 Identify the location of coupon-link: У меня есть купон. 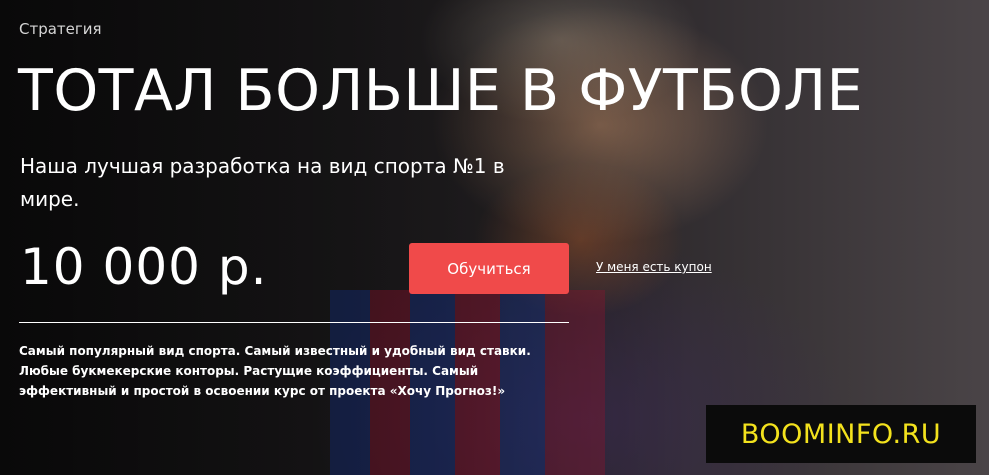
(654, 267).